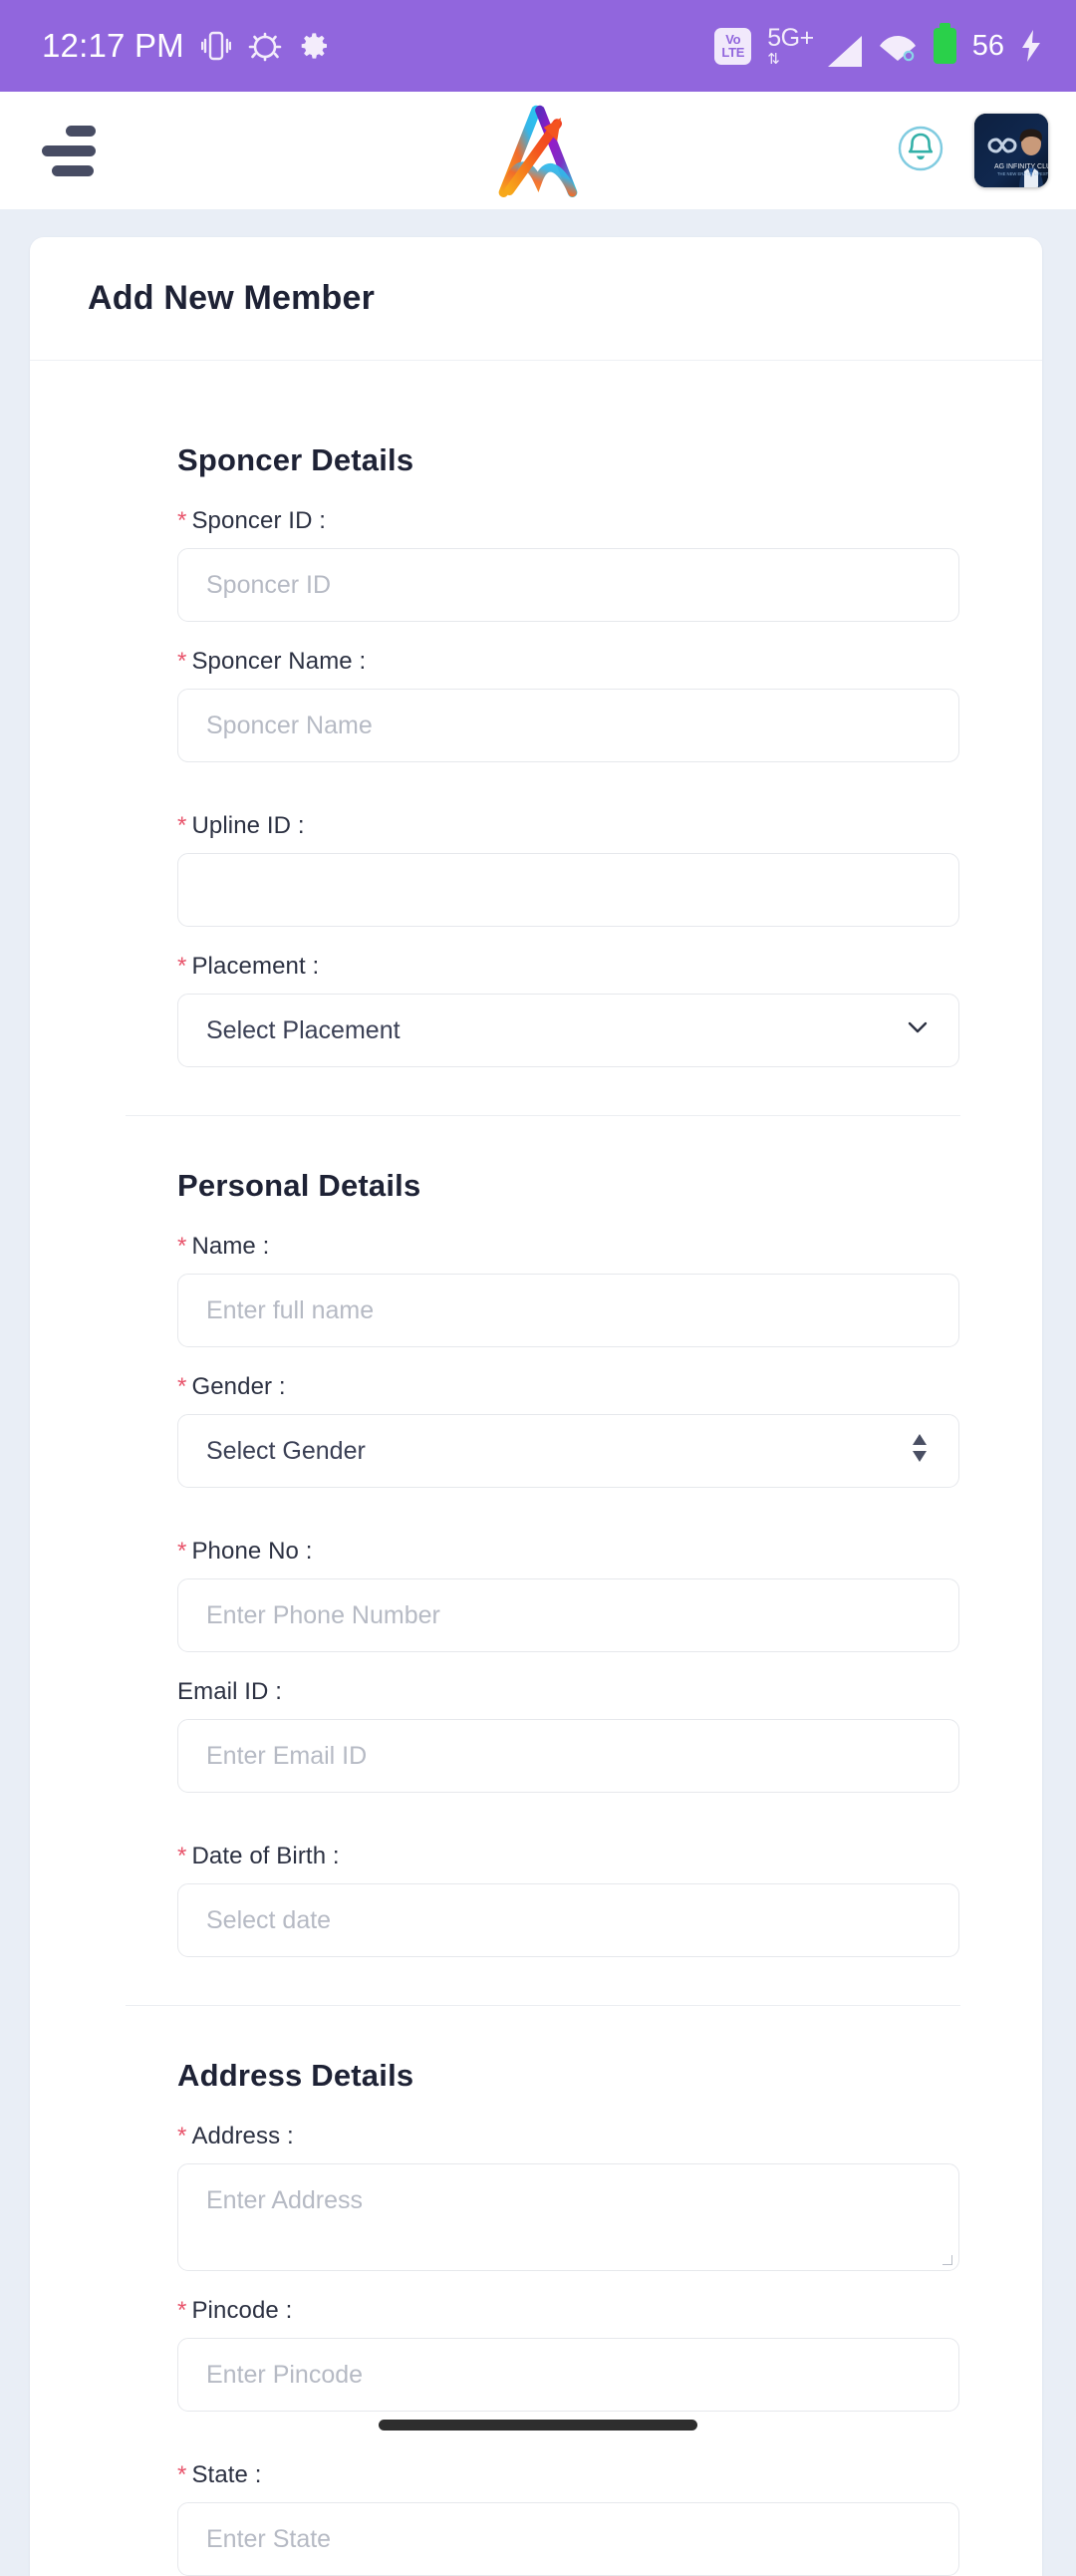 The width and height of the screenshot is (1076, 2576). Describe the element at coordinates (248, 966) in the screenshot. I see `label-placement: * Placement :` at that location.